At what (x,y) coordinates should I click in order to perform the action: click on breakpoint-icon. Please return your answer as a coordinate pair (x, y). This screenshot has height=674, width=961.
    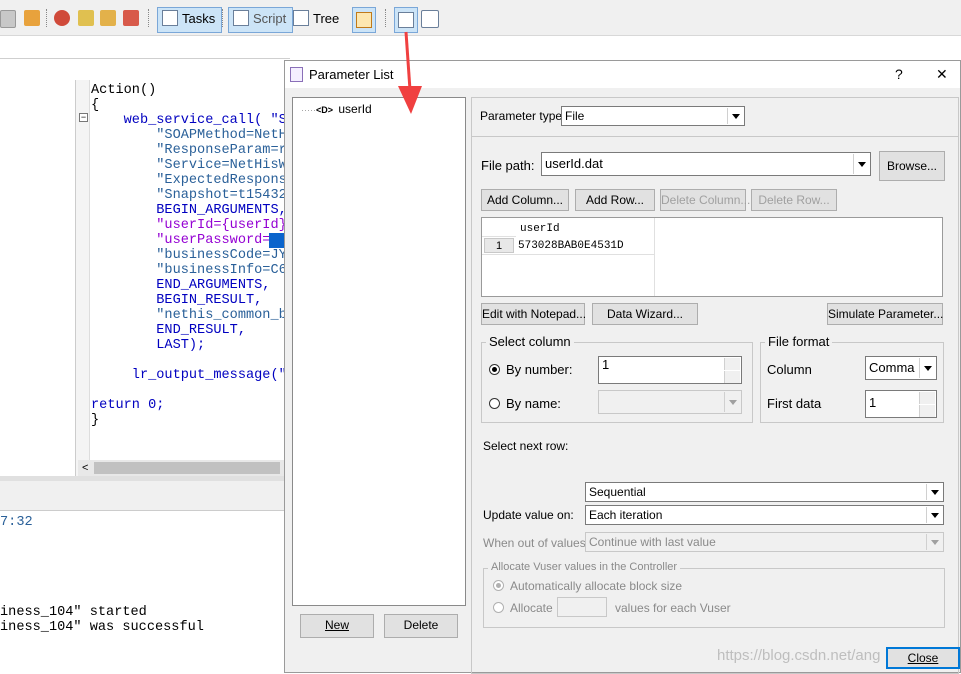
    Looking at the image, I should click on (62, 18).